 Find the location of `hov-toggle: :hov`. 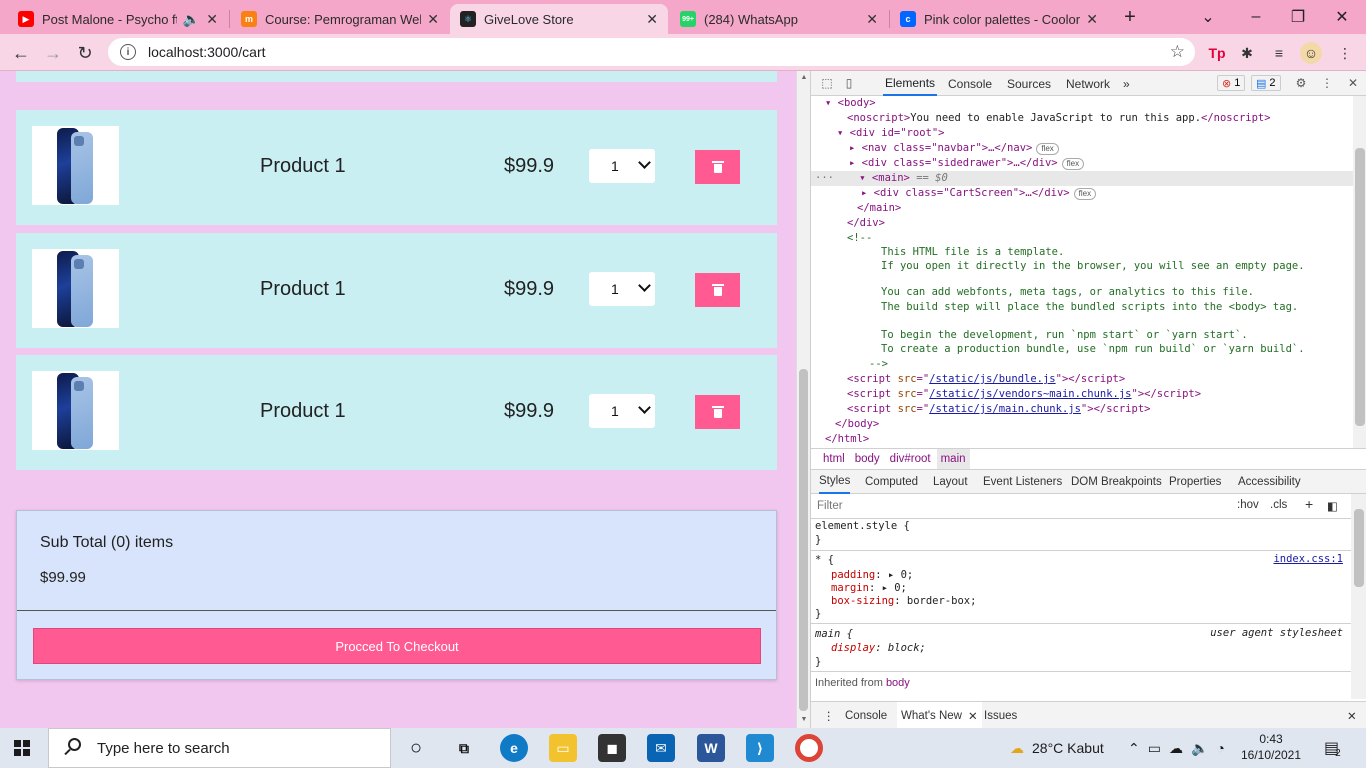

hov-toggle: :hov is located at coordinates (1248, 505).